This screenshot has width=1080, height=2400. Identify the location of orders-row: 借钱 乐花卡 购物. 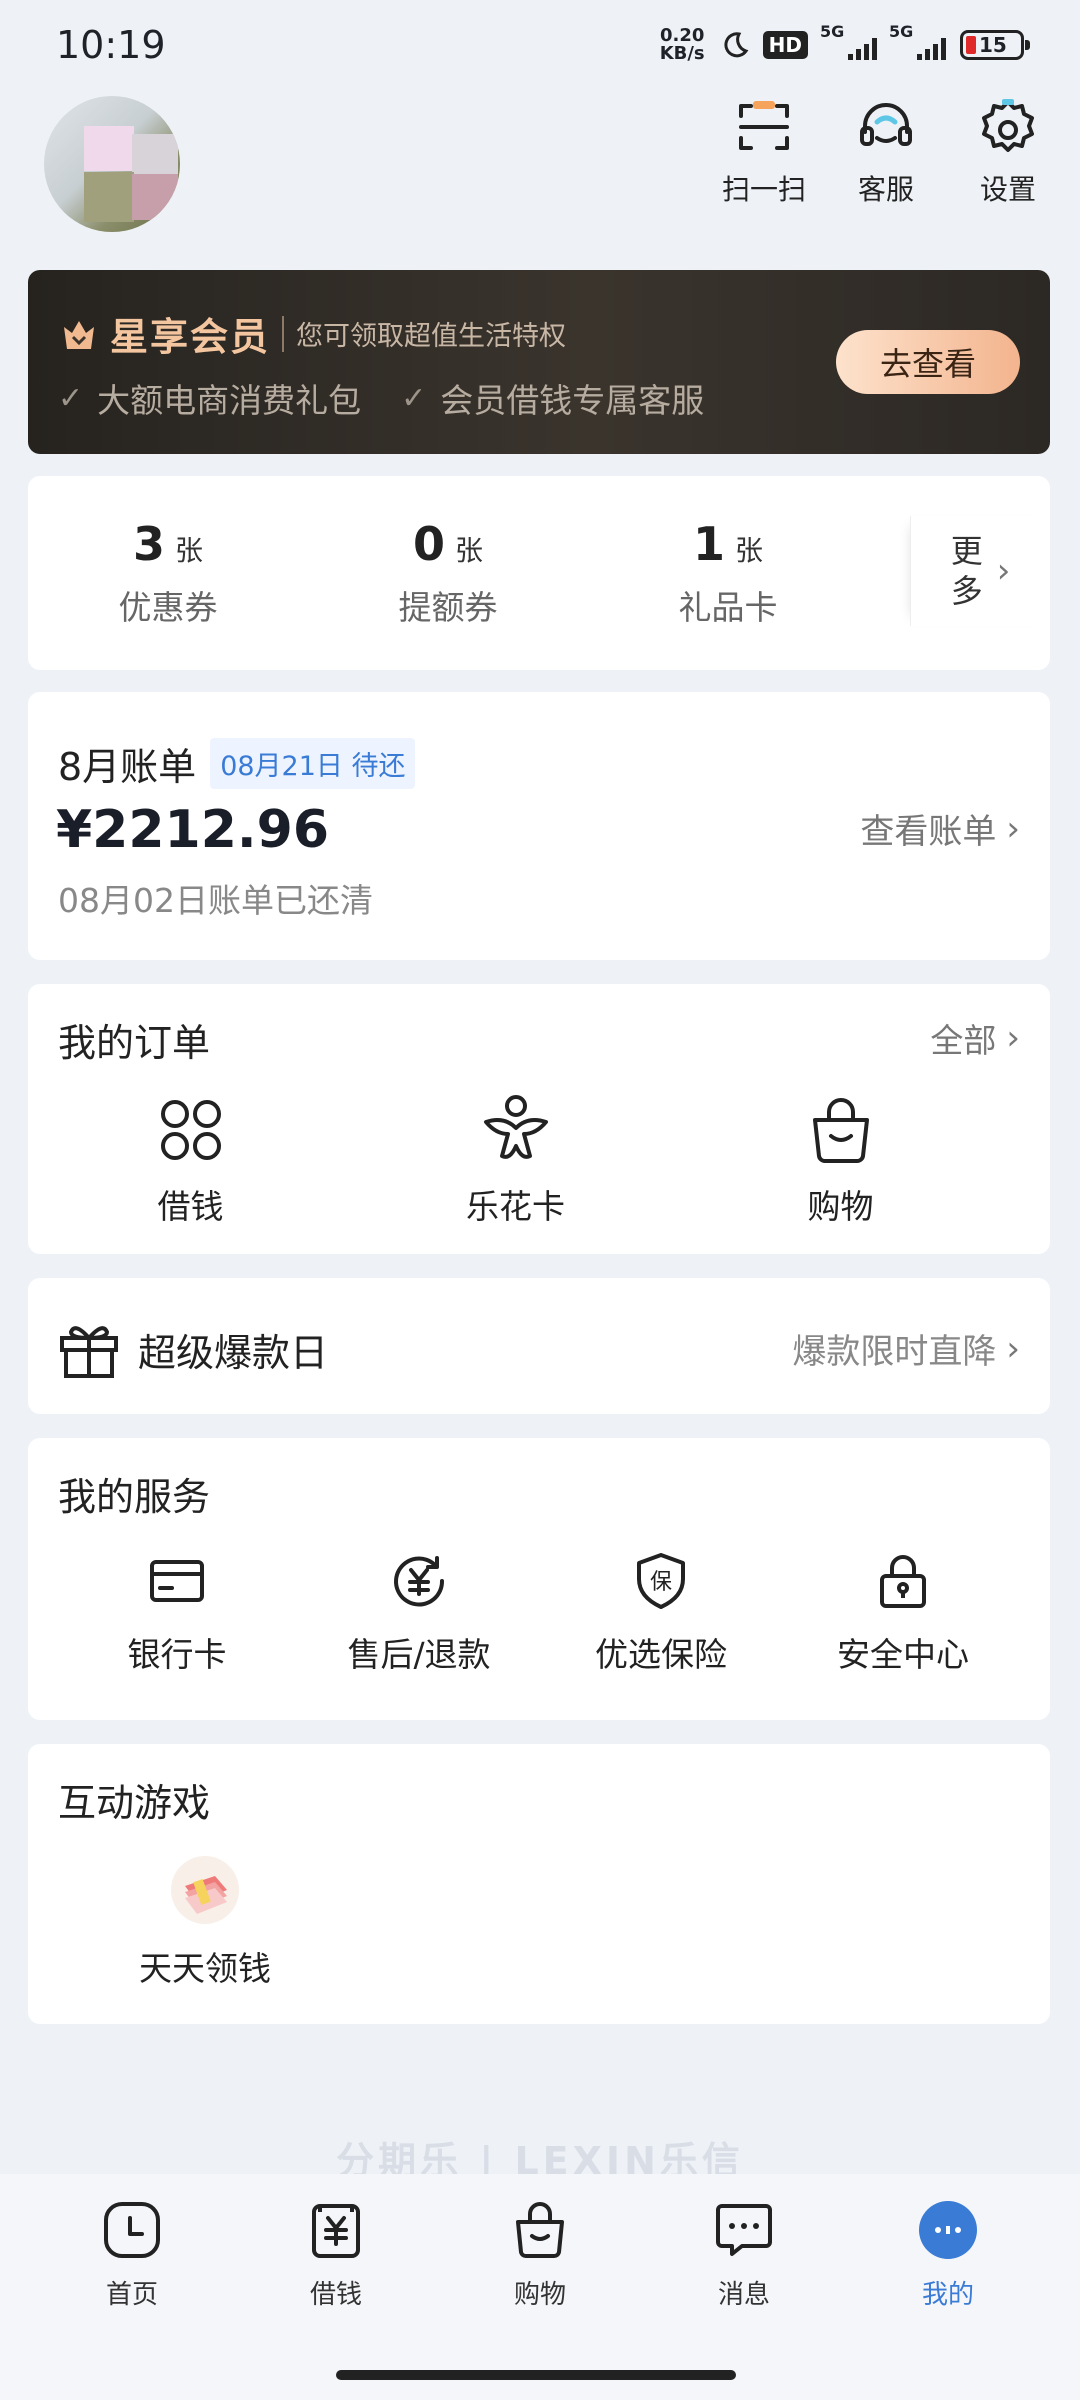
(539, 1160).